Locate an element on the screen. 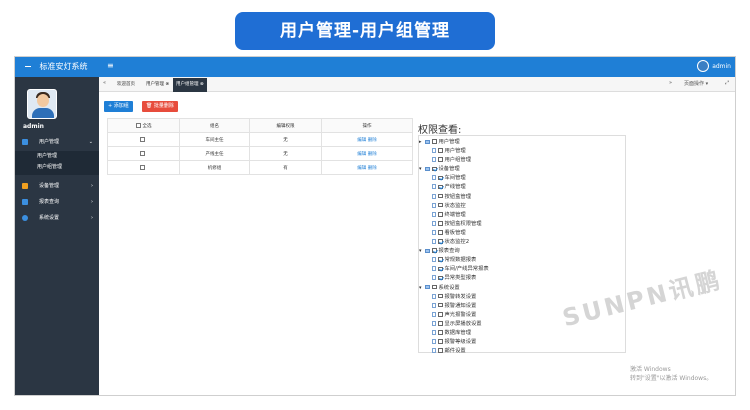 The width and height of the screenshot is (750, 410). avatar-icon is located at coordinates (703, 66).